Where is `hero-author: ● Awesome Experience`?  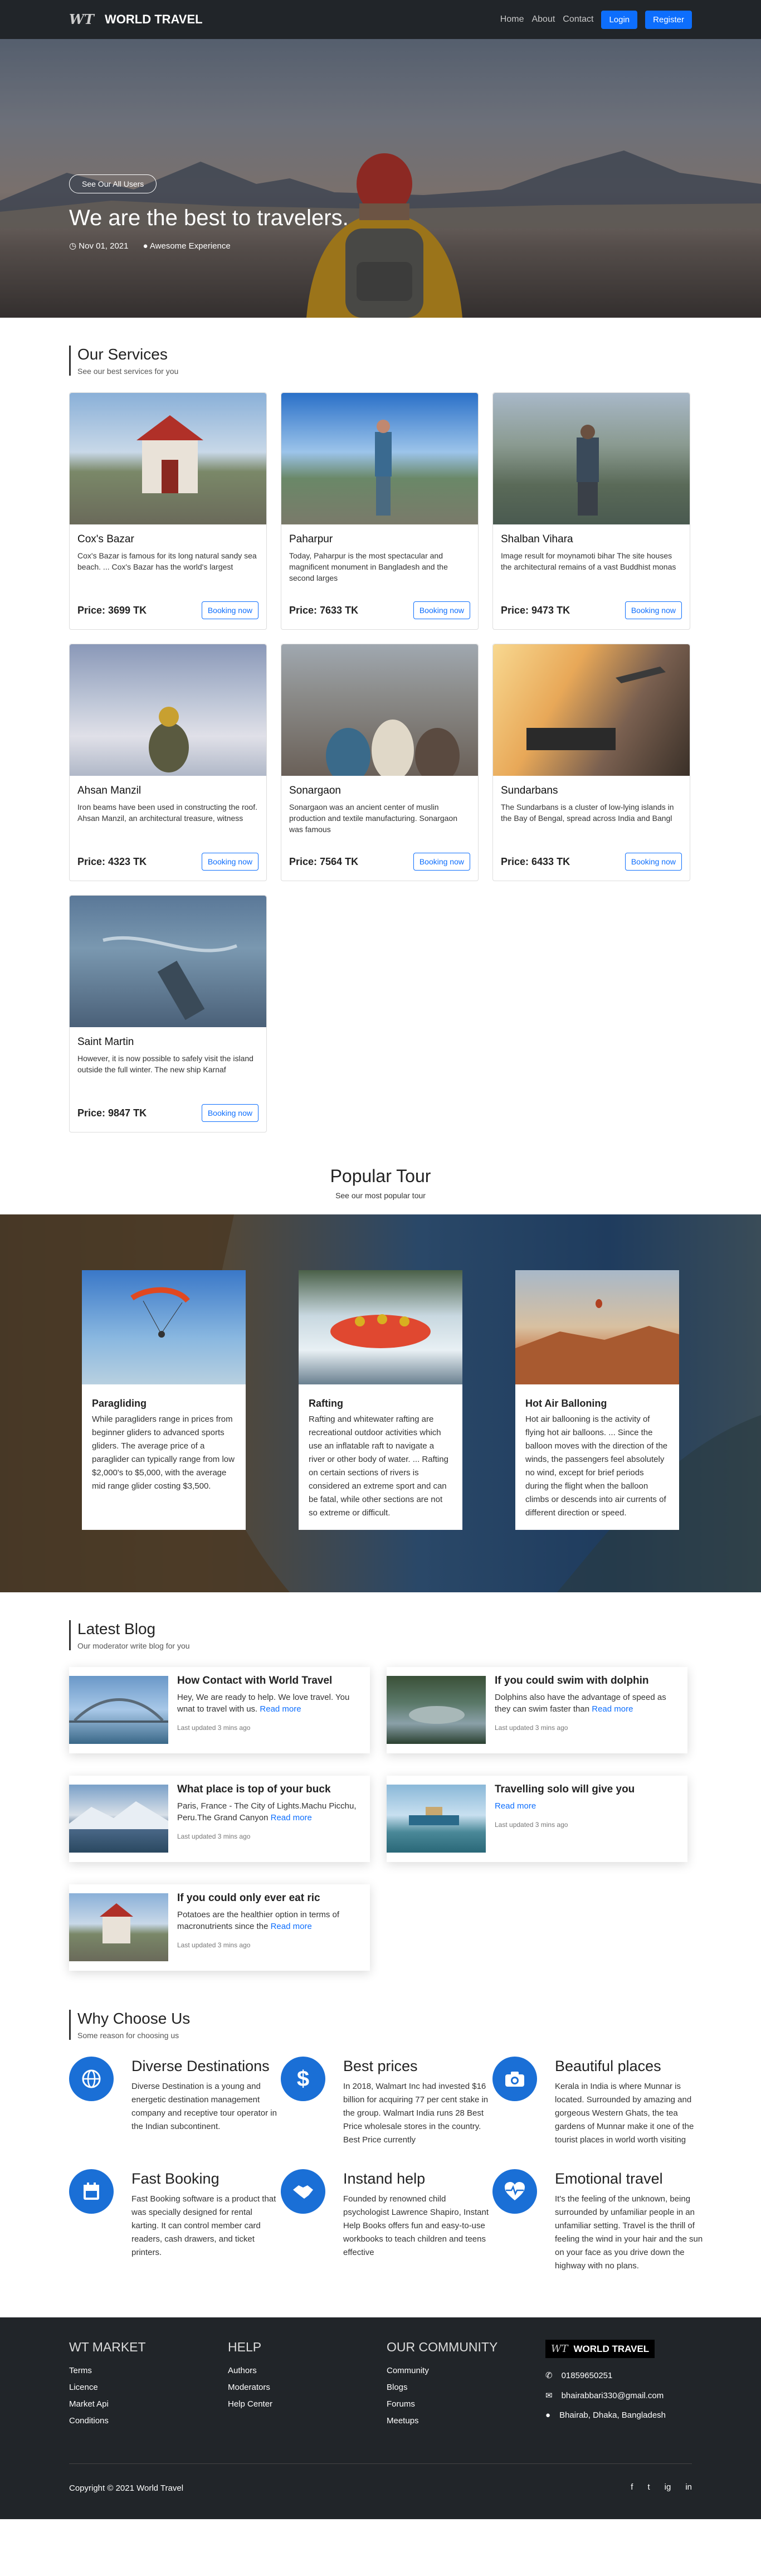
hero-author: ● Awesome Experience is located at coordinates (187, 246).